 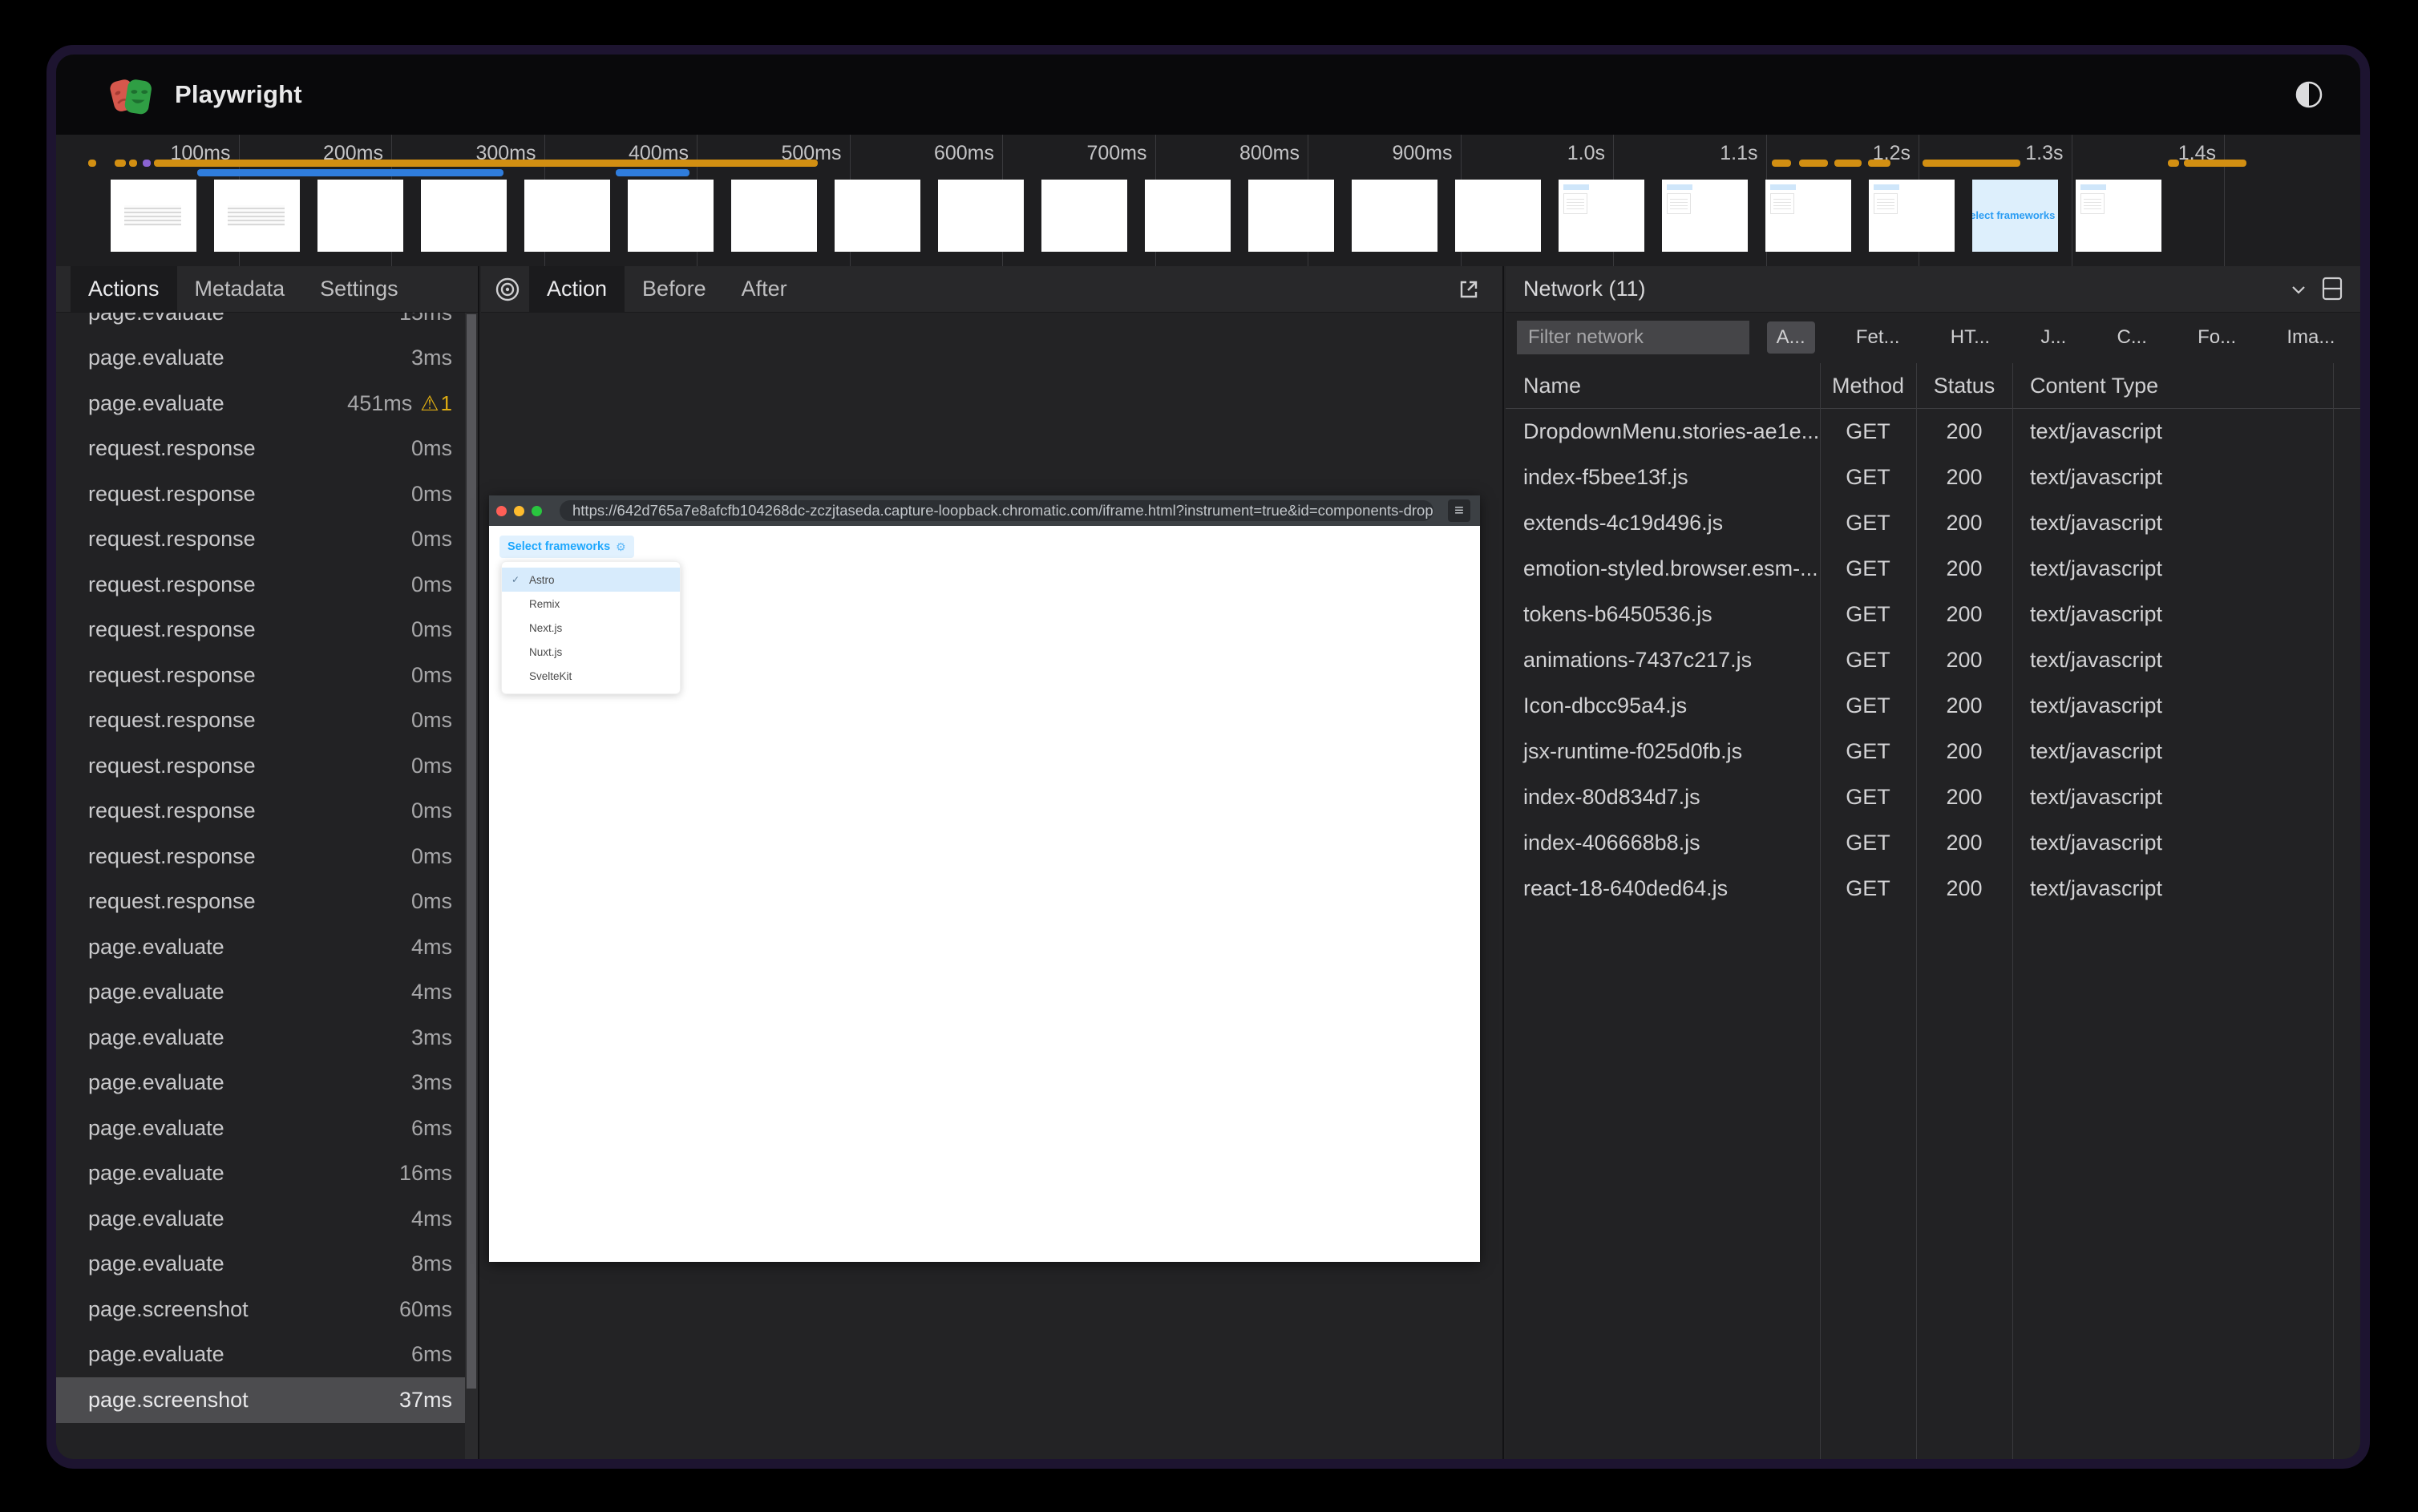 What do you see at coordinates (1933, 478) in the screenshot?
I see `network-request-row: index-f5bee13f.js GET 200 text/javascript` at bounding box center [1933, 478].